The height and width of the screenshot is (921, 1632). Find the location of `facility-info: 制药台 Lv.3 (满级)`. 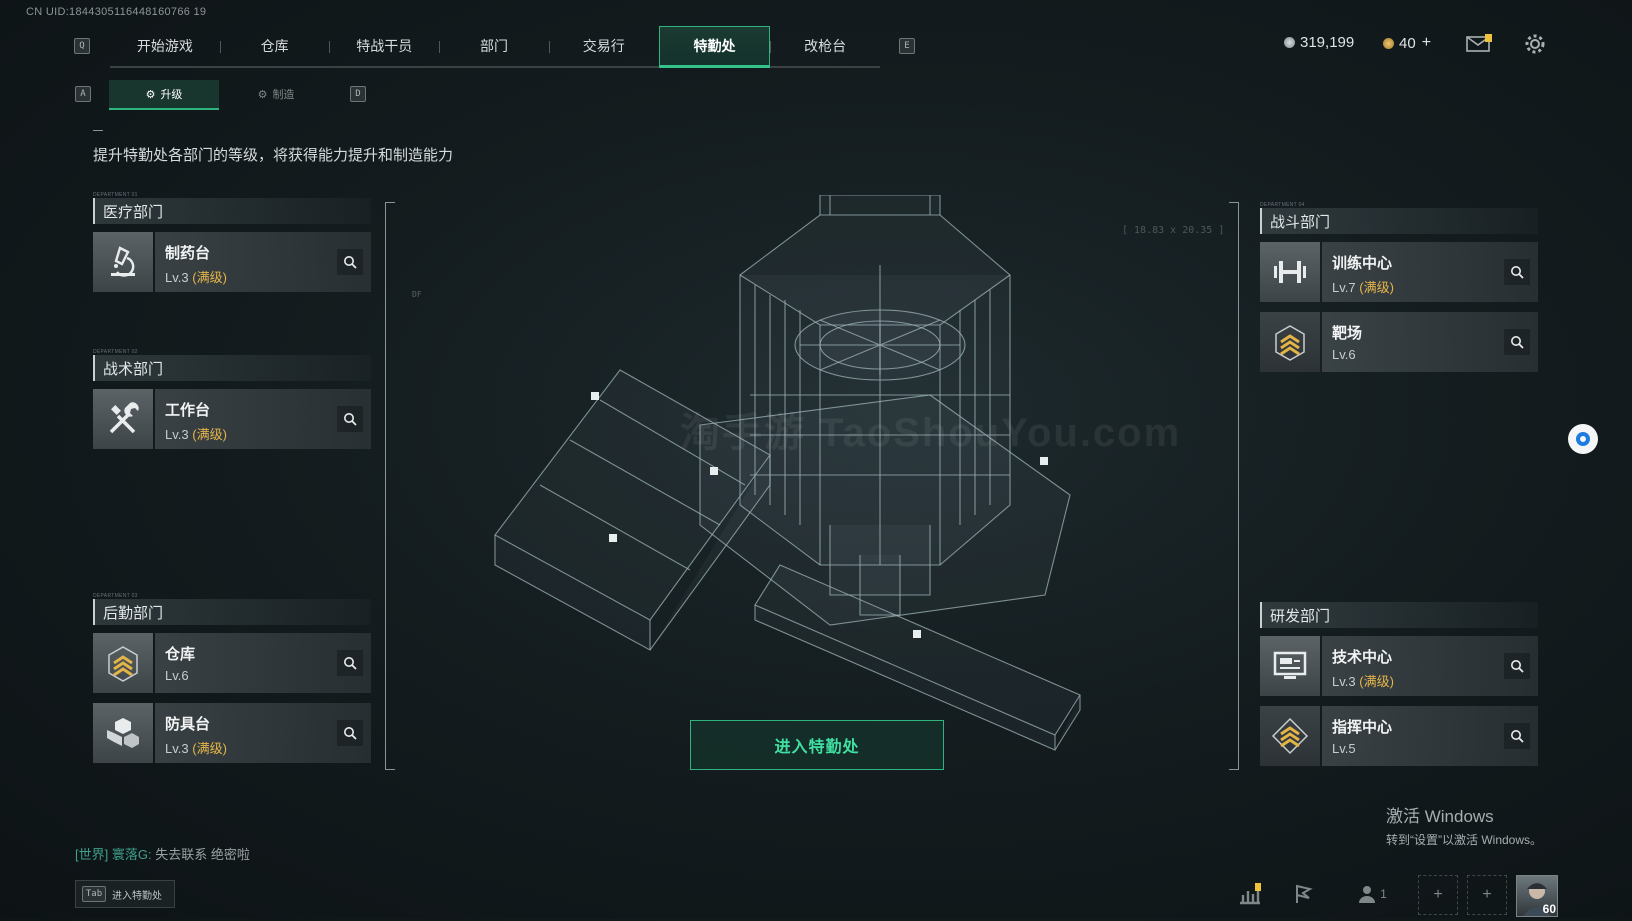

facility-info: 制药台 Lv.3 (满级) is located at coordinates (263, 262).